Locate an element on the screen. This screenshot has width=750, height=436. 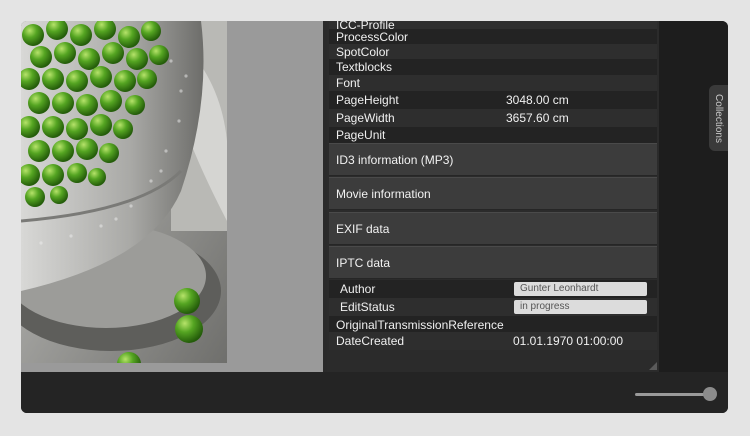
section-id3: ID3 information (MP3) is located at coordinates (493, 159).